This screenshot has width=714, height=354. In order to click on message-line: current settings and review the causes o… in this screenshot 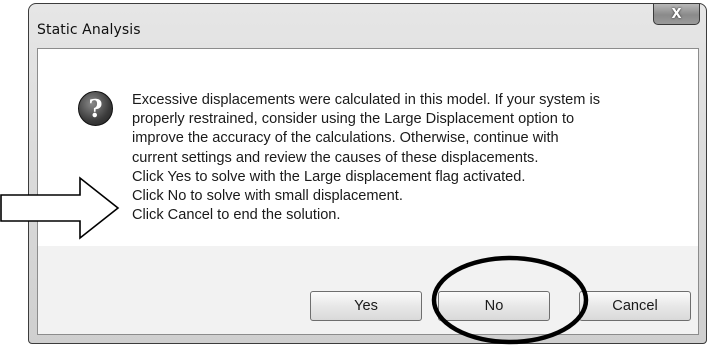, I will do `click(335, 157)`.